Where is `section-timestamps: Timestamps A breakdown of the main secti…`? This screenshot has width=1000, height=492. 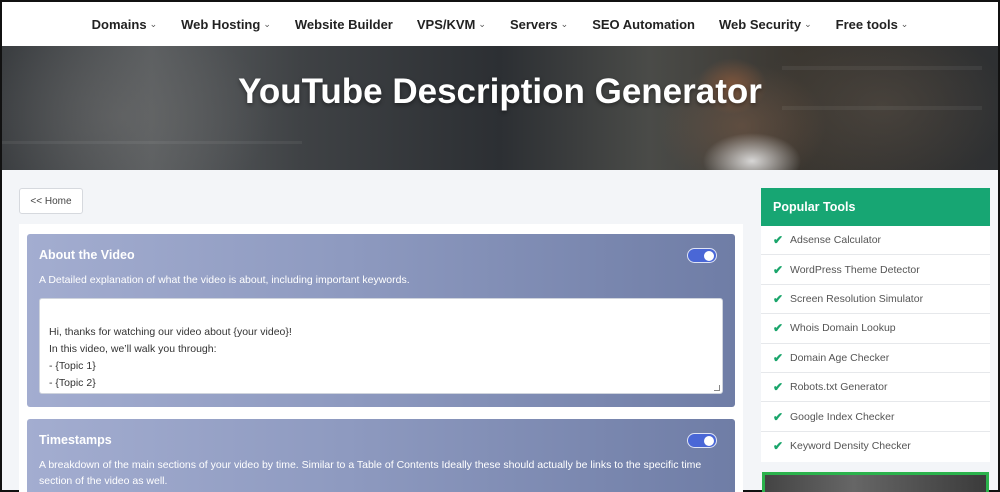
section-timestamps: Timestamps A breakdown of the main secti… is located at coordinates (381, 455).